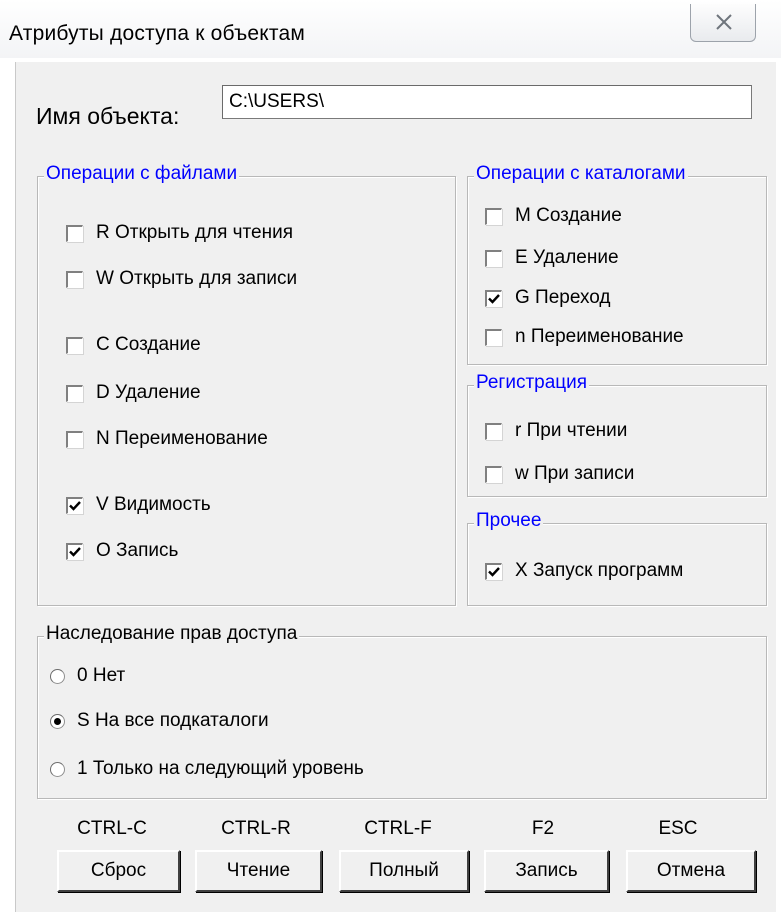  What do you see at coordinates (101, 675) in the screenshot?
I see `radio-label: 0 Нет` at bounding box center [101, 675].